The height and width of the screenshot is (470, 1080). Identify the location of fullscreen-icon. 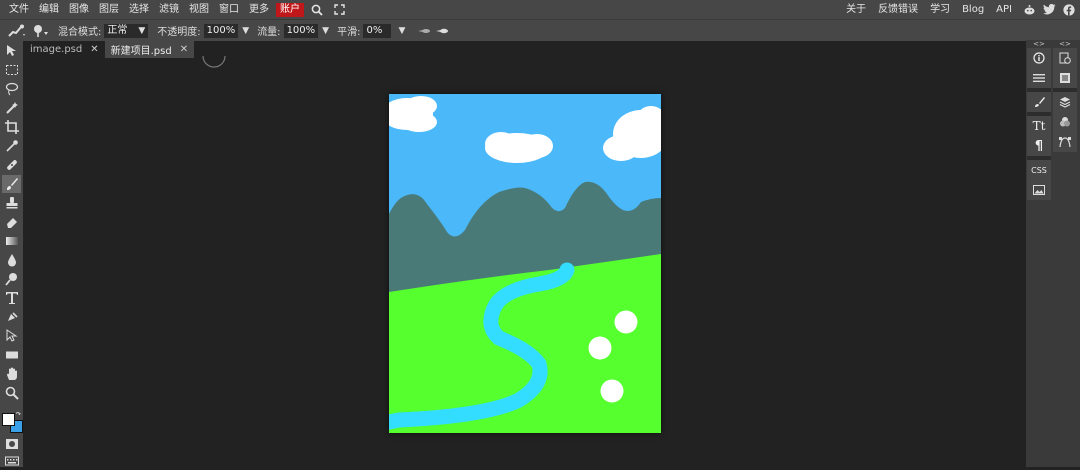
(339, 9).